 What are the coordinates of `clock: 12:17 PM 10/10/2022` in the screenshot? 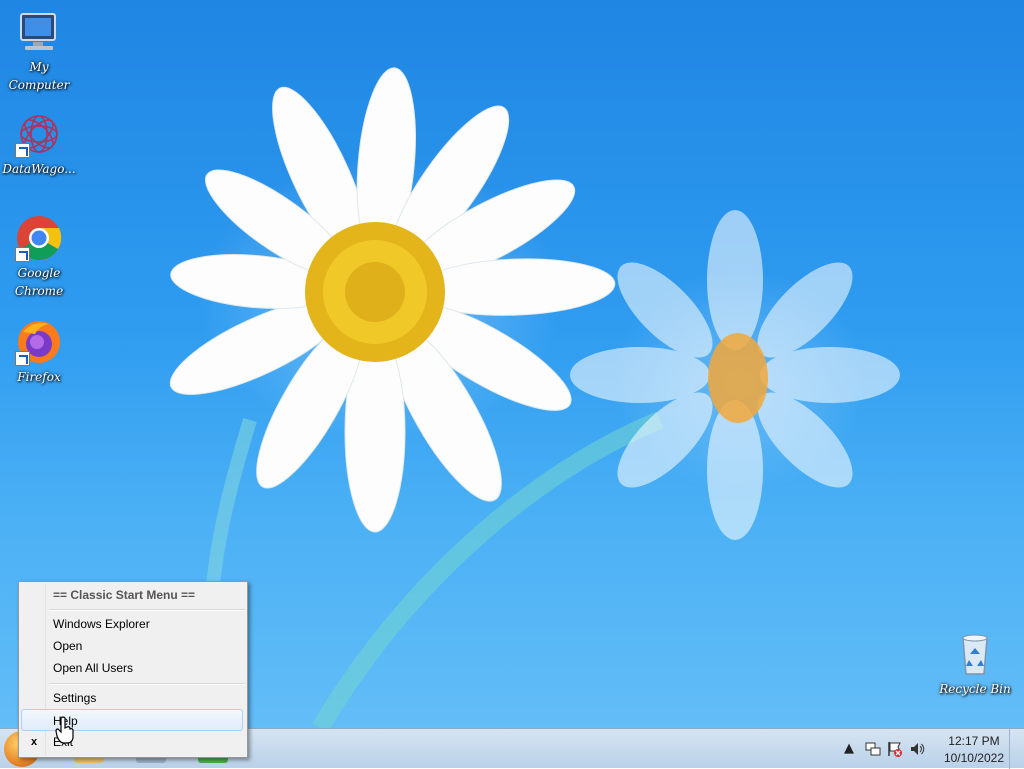 It's located at (974, 750).